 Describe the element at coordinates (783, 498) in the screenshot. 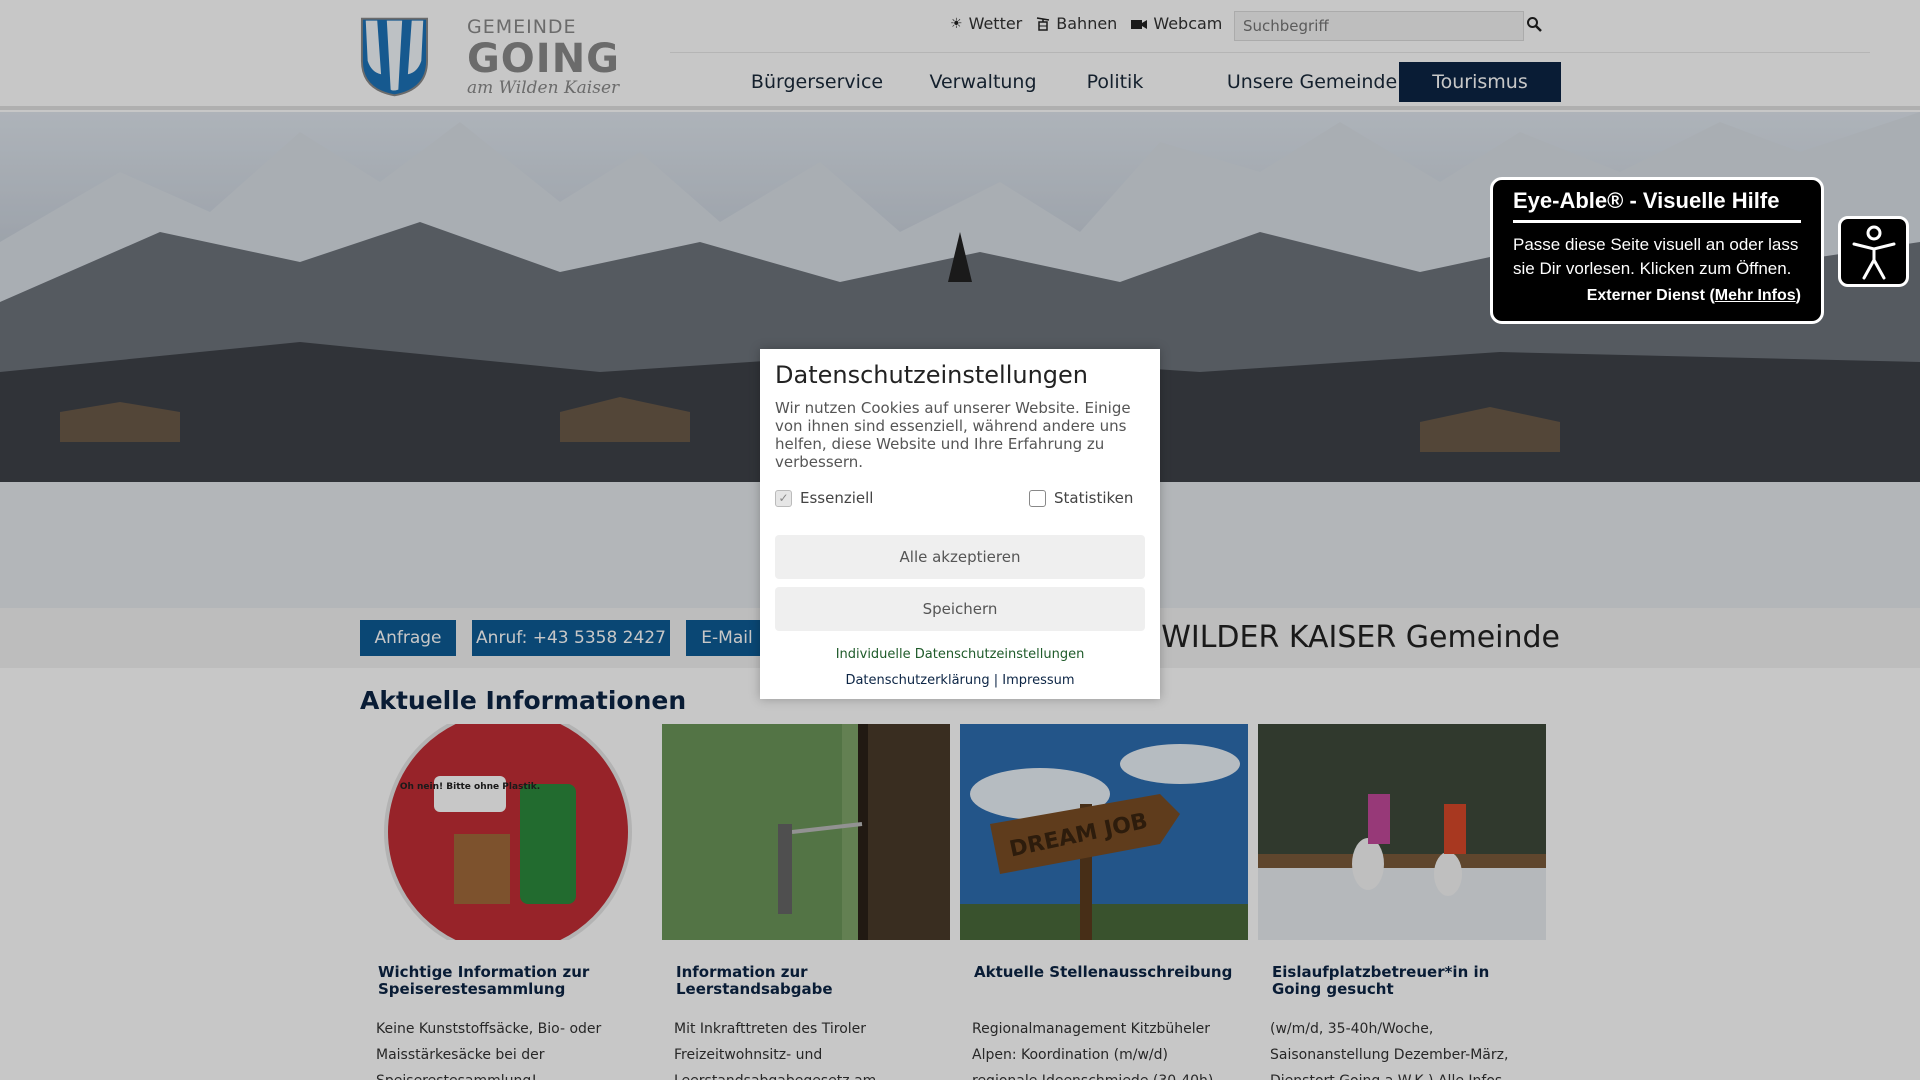

I see `essential-checkbox: ✓` at that location.